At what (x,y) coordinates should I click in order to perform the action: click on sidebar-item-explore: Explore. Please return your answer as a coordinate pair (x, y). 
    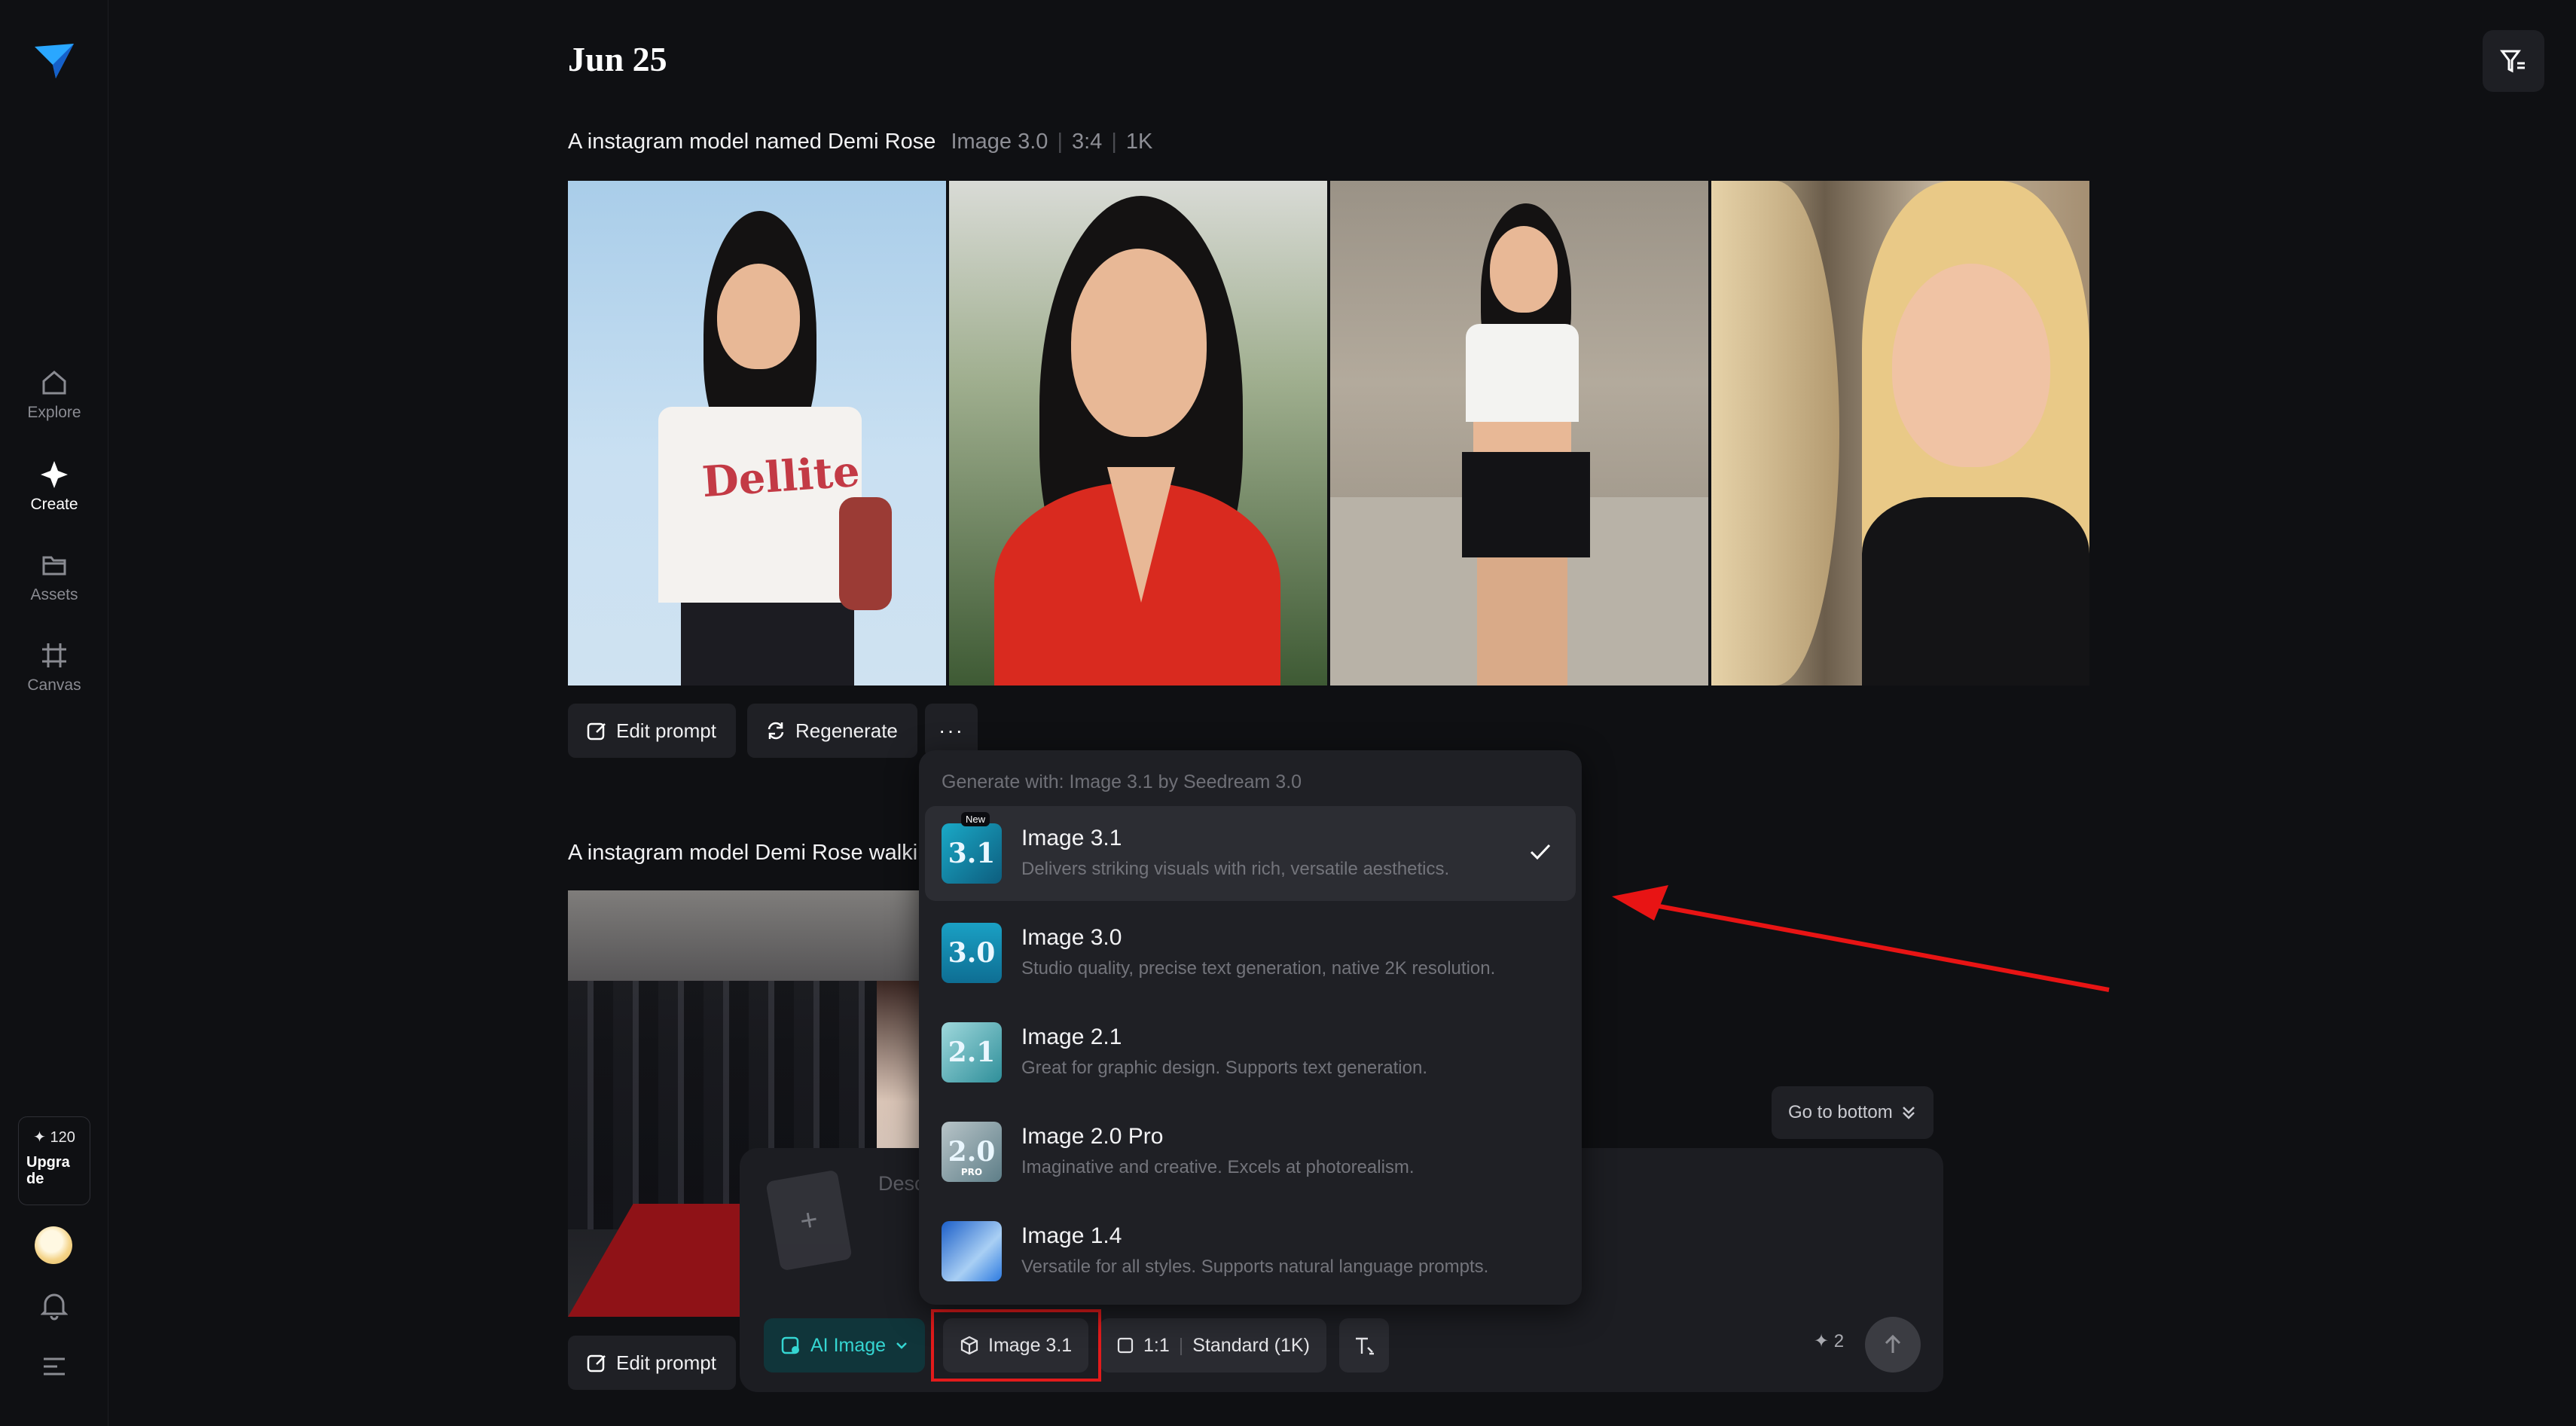
    Looking at the image, I should click on (54, 401).